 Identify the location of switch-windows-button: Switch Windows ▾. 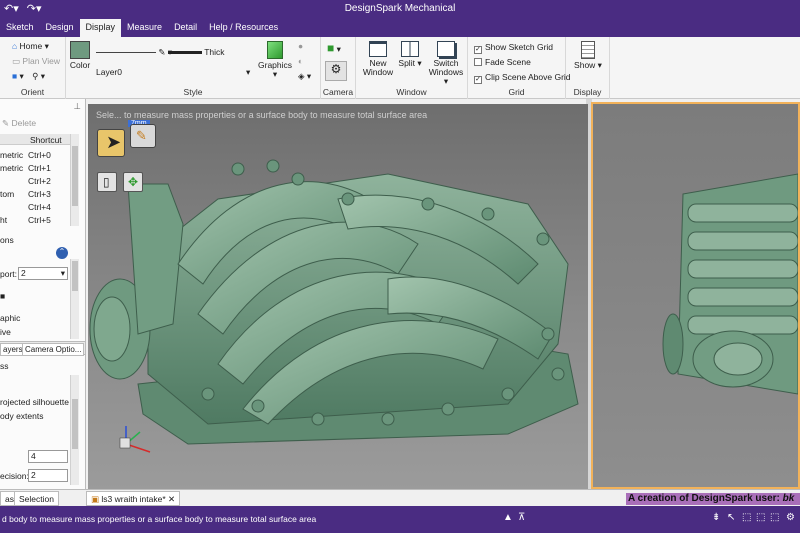
(446, 63).